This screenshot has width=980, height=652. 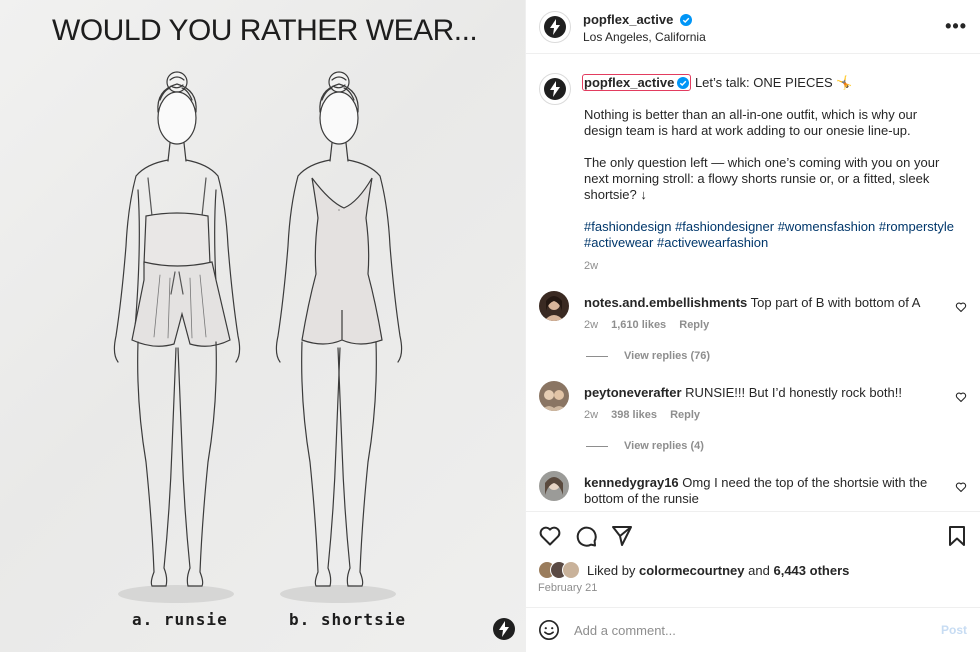 I want to click on comment-icon, so click(x=586, y=536).